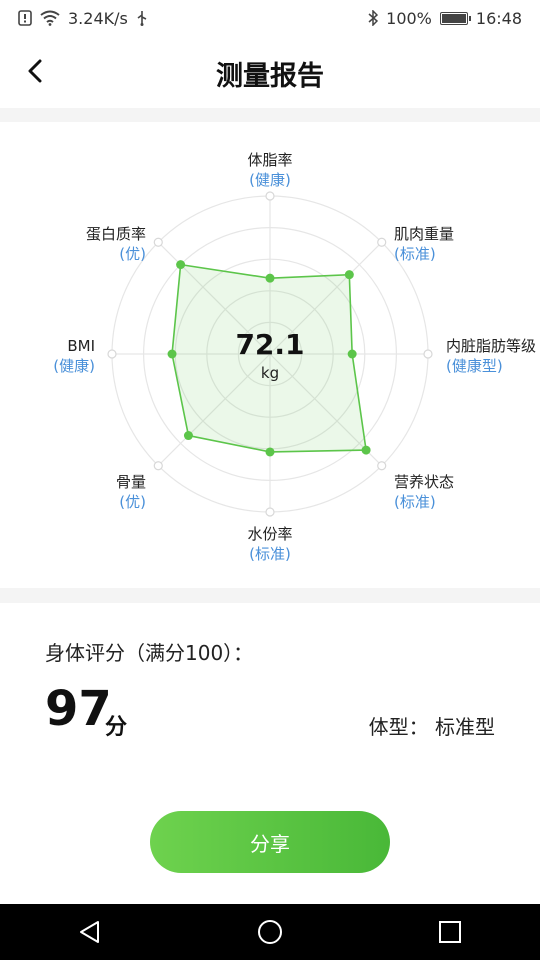 This screenshot has height=960, width=540. Describe the element at coordinates (81, 346) in the screenshot. I see `axis-name: BMI` at that location.